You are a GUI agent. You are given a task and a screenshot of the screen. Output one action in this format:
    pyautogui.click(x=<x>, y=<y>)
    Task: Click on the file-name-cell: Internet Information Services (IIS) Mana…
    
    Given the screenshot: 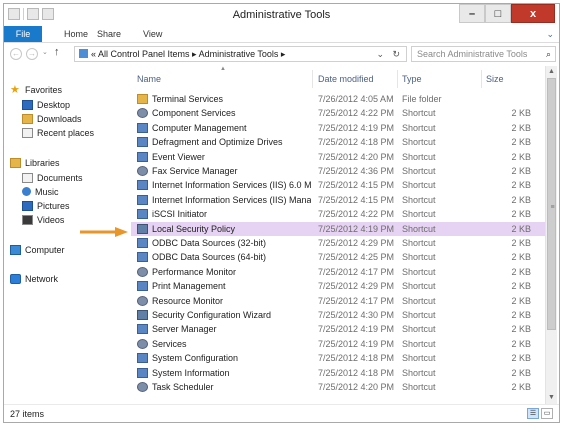 What is the action you would take?
    pyautogui.click(x=224, y=199)
    